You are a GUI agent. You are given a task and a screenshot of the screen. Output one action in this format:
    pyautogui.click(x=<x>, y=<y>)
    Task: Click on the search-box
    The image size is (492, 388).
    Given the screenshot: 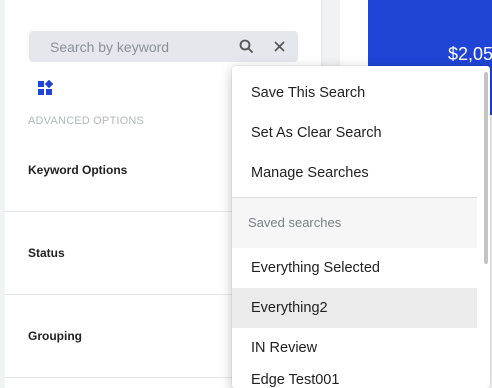 What is the action you would take?
    pyautogui.click(x=163, y=46)
    